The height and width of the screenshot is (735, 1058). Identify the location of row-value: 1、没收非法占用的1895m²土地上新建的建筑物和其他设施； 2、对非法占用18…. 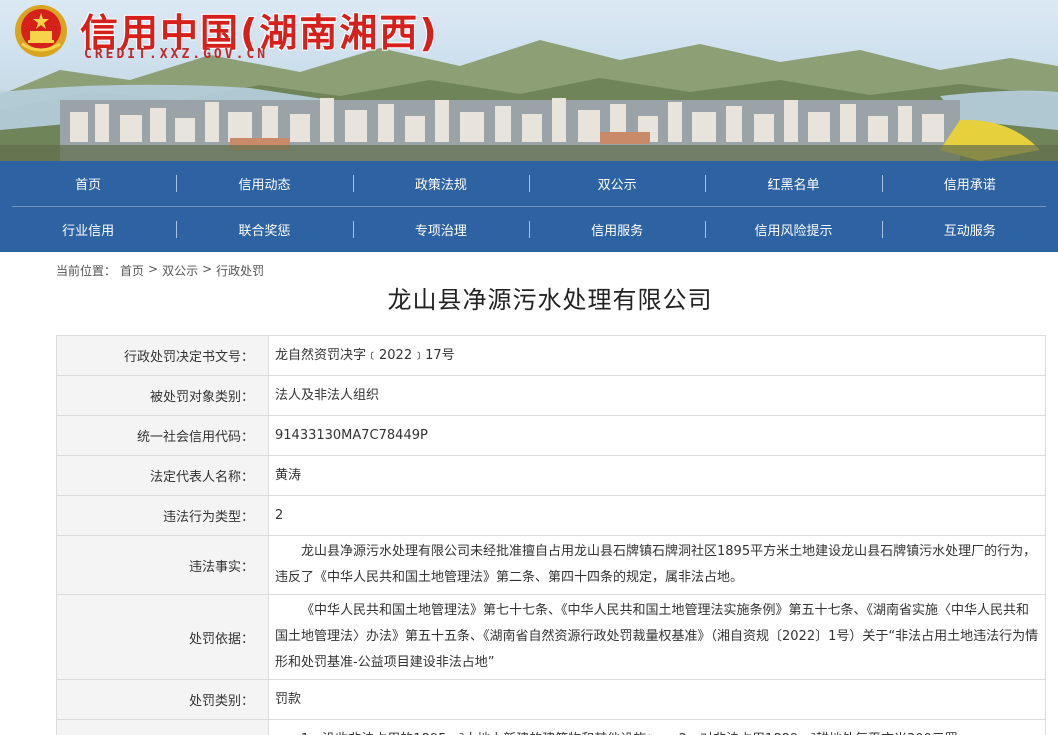
(657, 727).